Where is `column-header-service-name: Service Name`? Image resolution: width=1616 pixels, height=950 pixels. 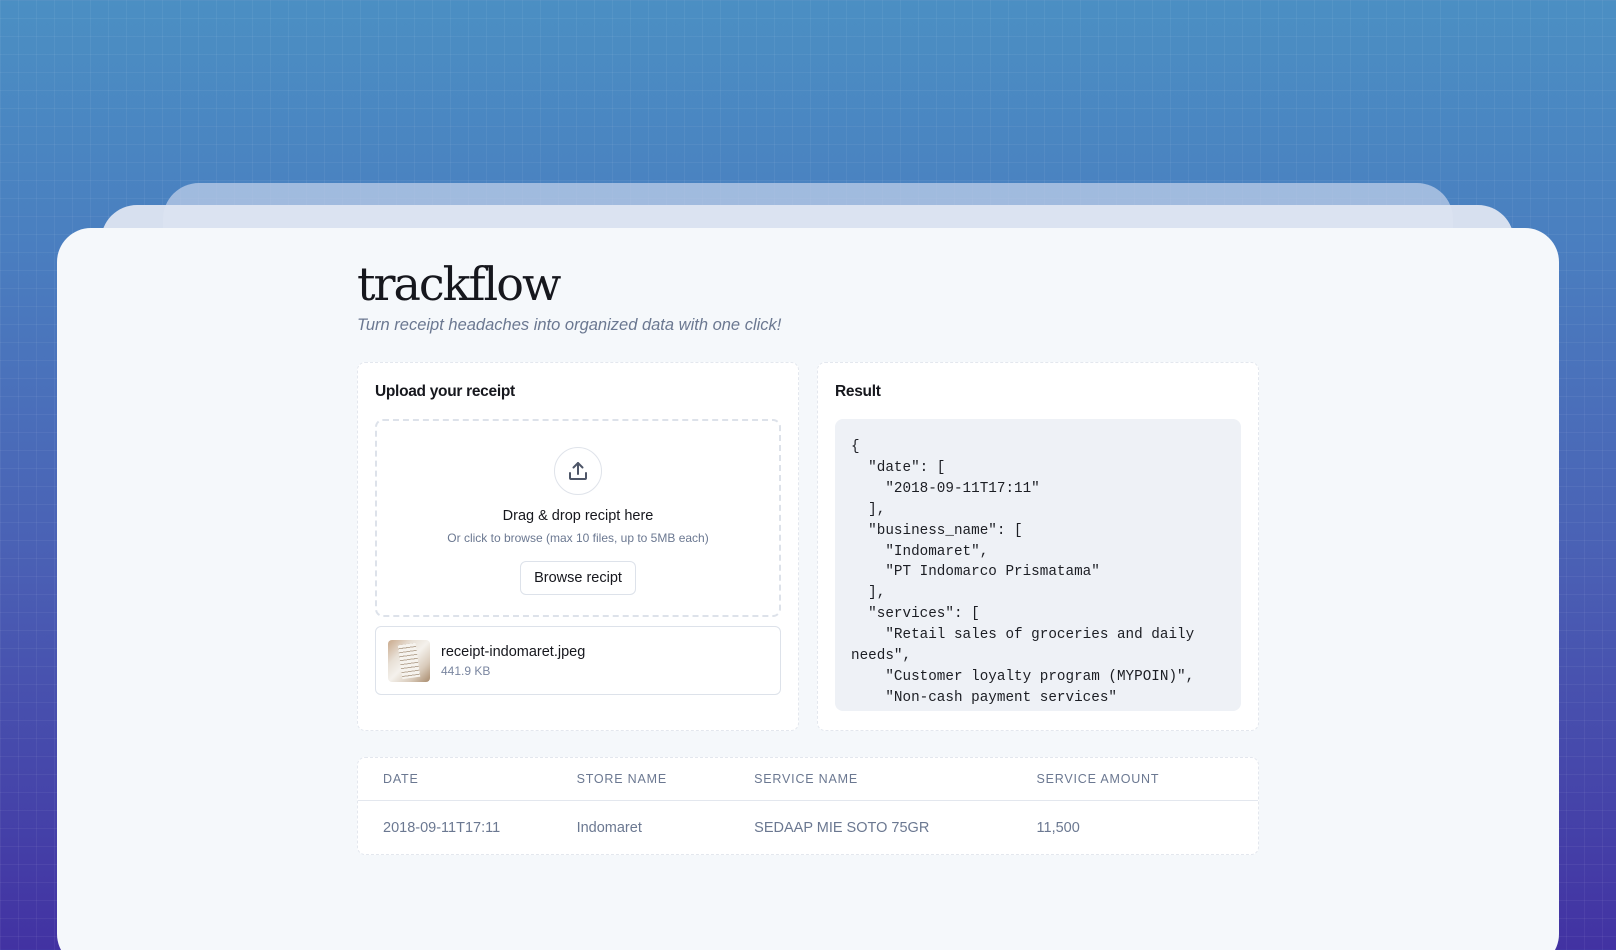
column-header-service-name: Service Name is located at coordinates (806, 779).